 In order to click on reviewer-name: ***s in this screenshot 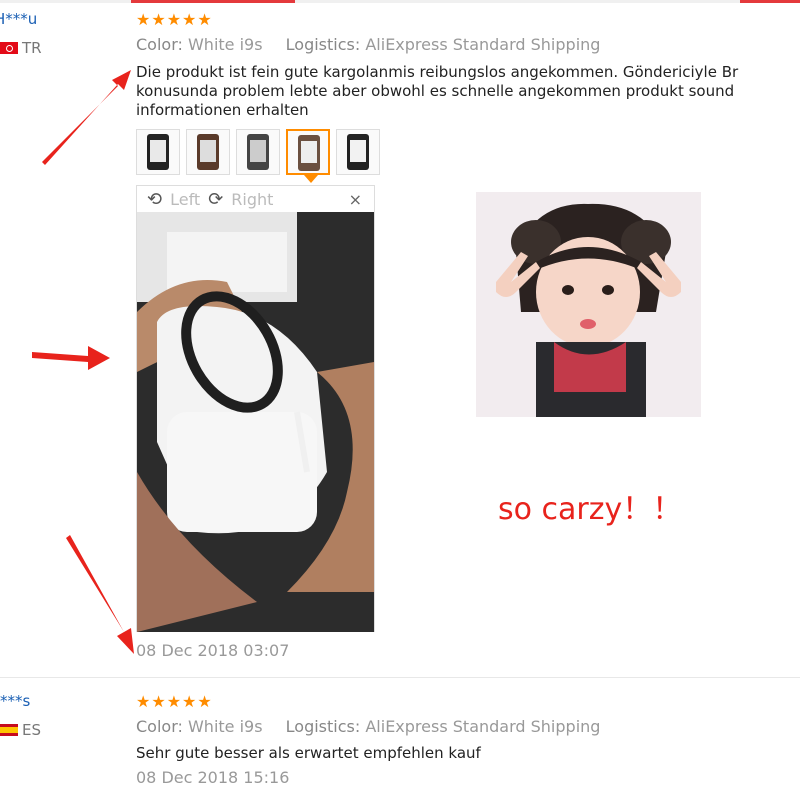, I will do `click(15, 701)`.